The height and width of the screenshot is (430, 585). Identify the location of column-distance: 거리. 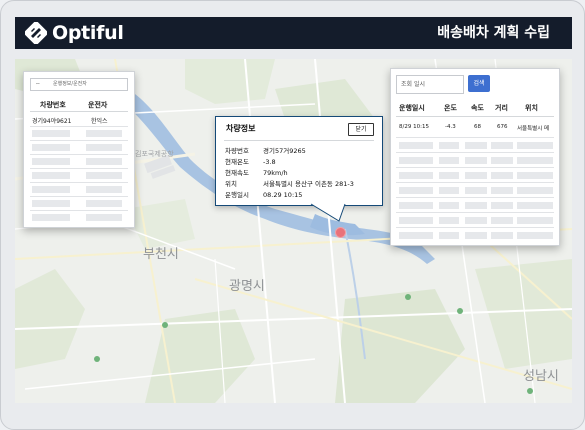
(501, 108).